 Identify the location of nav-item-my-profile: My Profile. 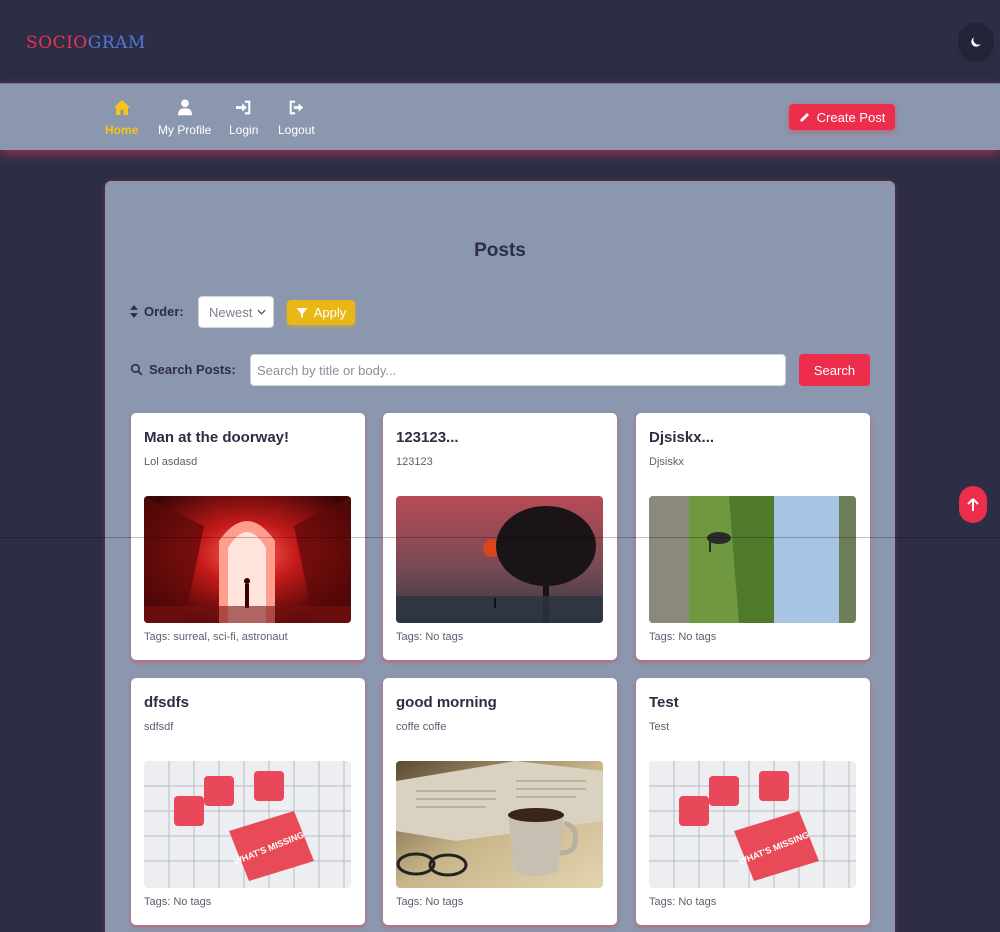
(184, 117).